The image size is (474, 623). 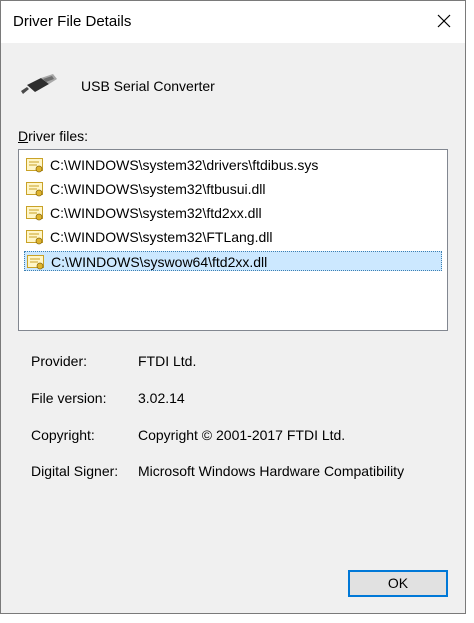 I want to click on window-title: Driver File Details, so click(x=72, y=21).